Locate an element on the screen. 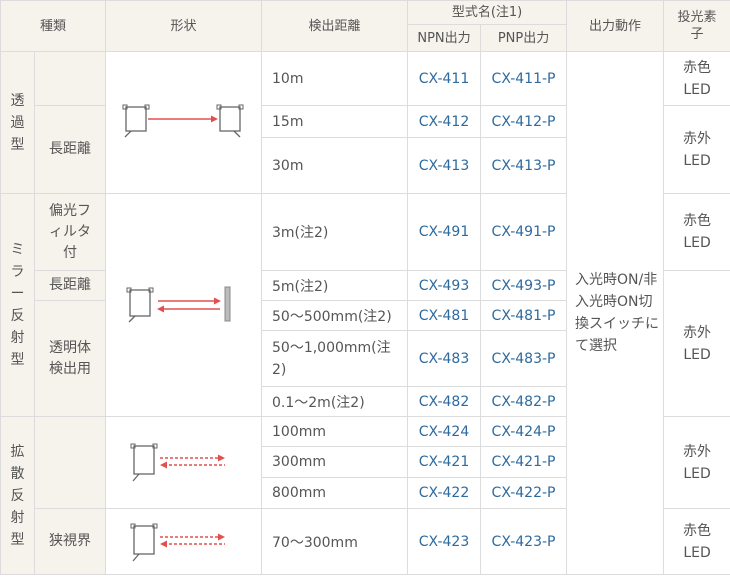  output-action: 入光時ON/非入光時ON切換スイッチにて選択 is located at coordinates (615, 313).